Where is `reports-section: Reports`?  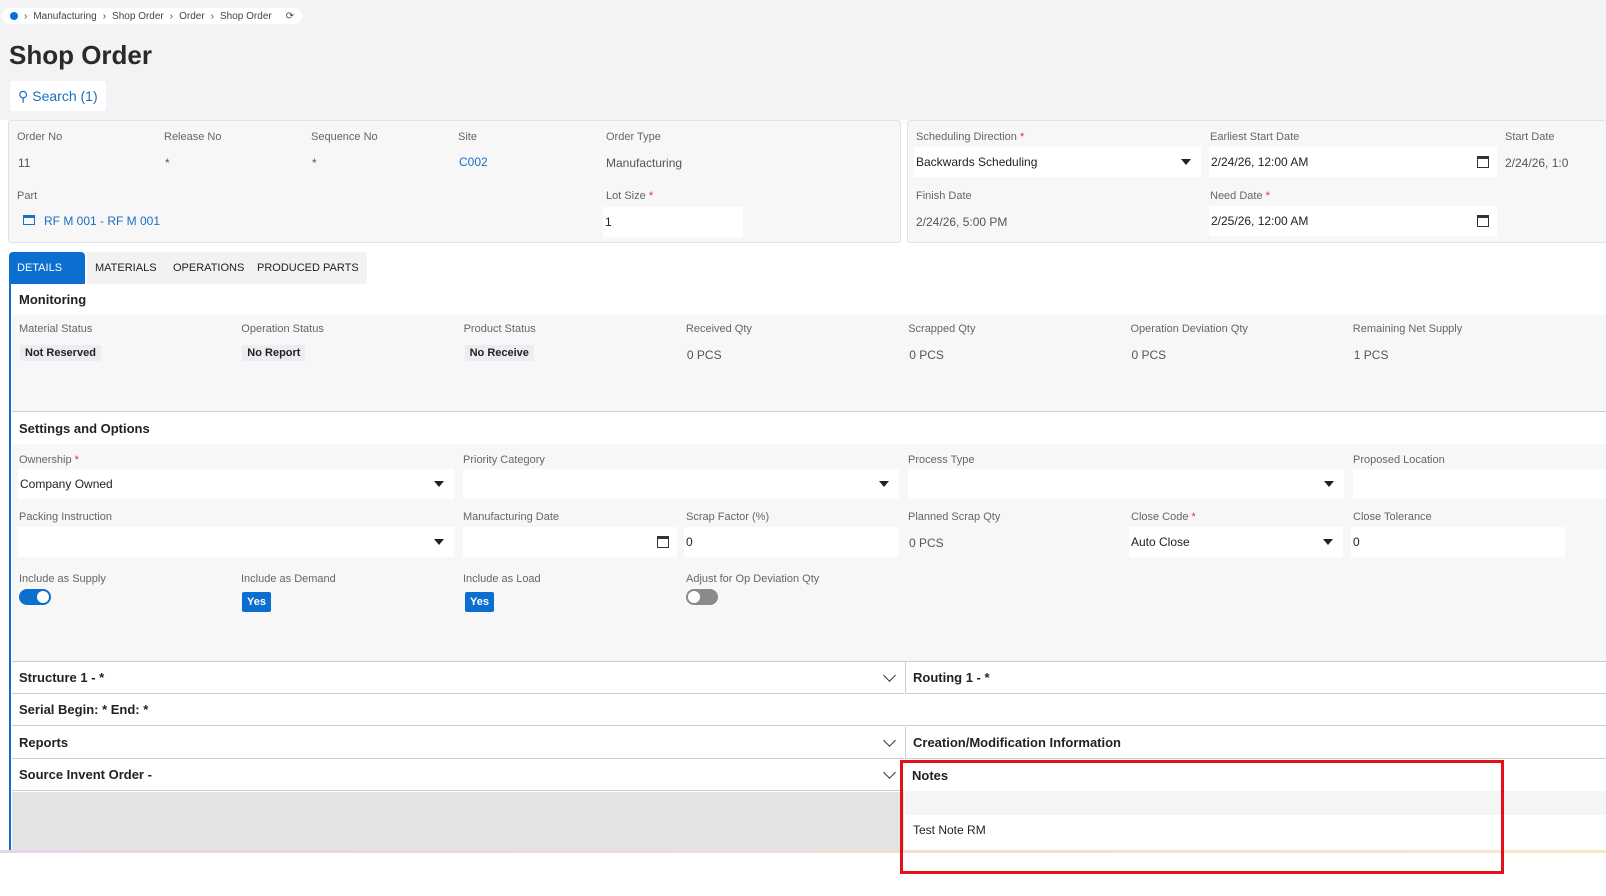 reports-section: Reports is located at coordinates (458, 743).